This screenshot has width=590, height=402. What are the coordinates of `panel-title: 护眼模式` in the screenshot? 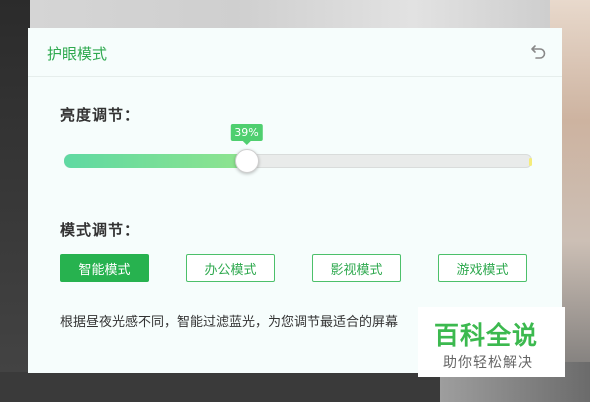 It's located at (77, 54).